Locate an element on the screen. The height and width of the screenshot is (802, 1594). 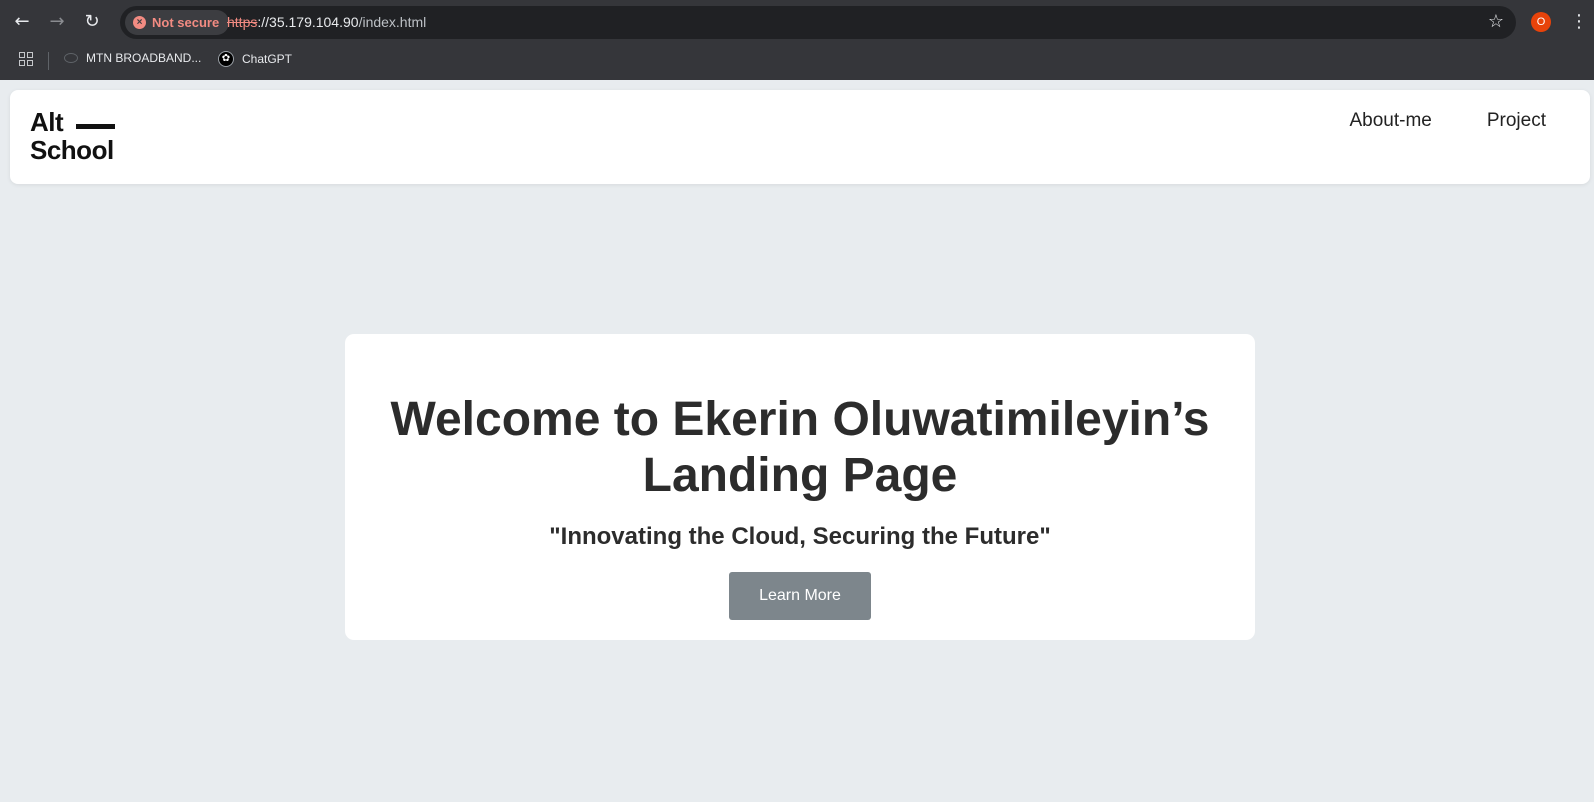
hero-title-line-1: Welcome to Ekerin Oluwatimileyin’s is located at coordinates (800, 419).